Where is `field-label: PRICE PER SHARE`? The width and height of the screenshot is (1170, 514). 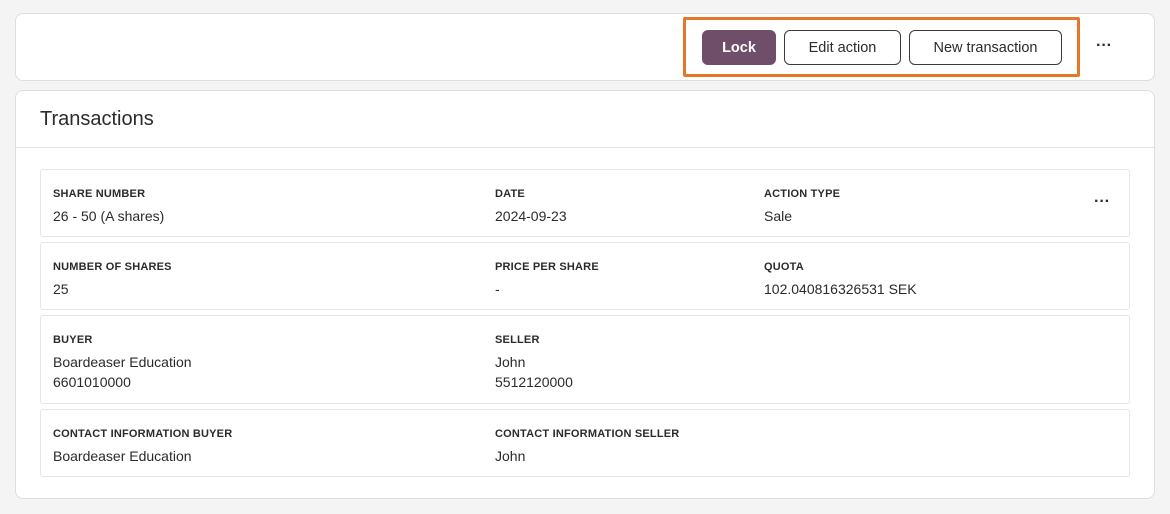 field-label: PRICE PER SHARE is located at coordinates (547, 267).